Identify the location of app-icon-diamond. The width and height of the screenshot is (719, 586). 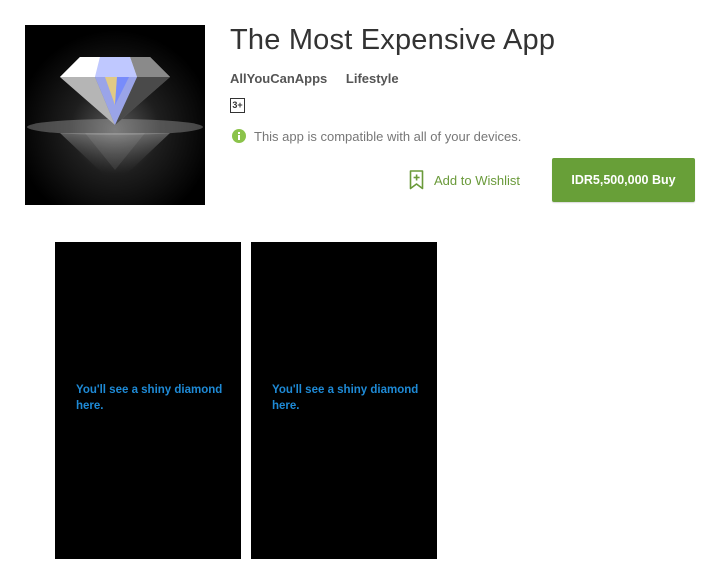
(115, 115).